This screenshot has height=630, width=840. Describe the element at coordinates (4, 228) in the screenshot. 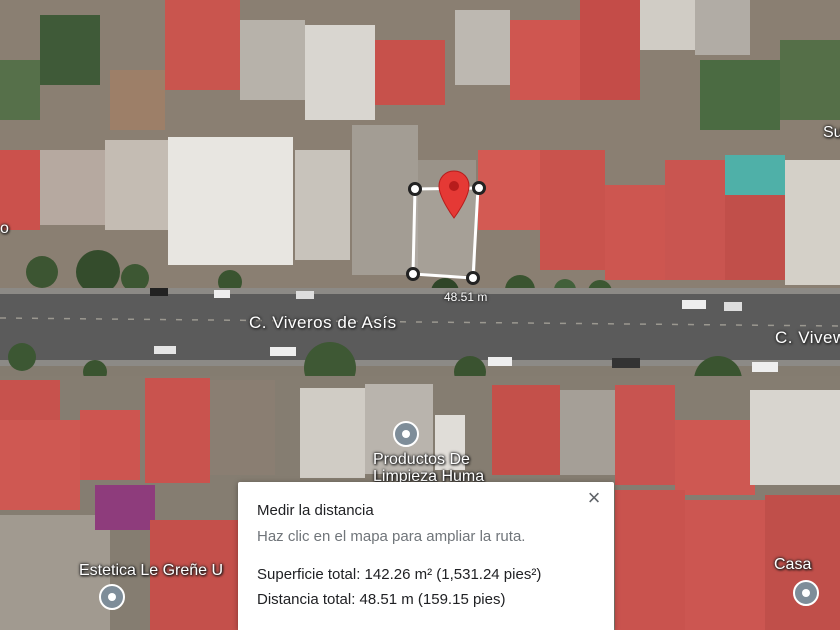

I see `edge-label-left: o` at that location.